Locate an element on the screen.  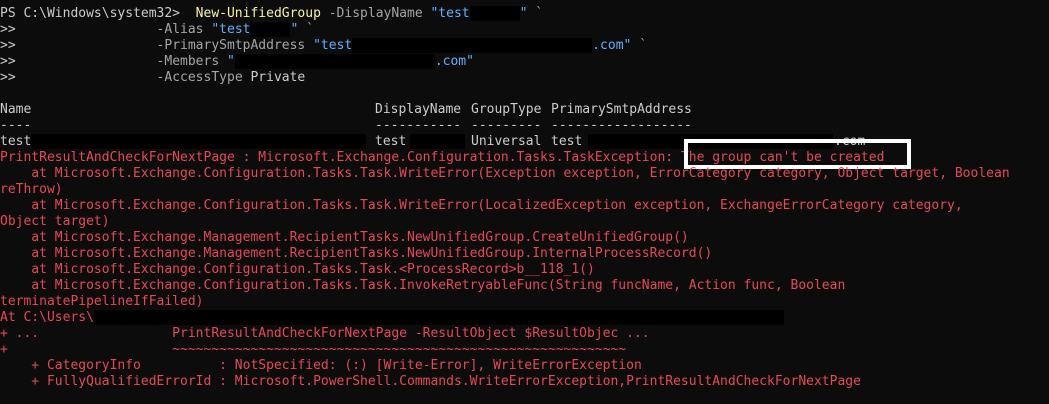
error-line-11: At C:\Users\ is located at coordinates (392, 318).